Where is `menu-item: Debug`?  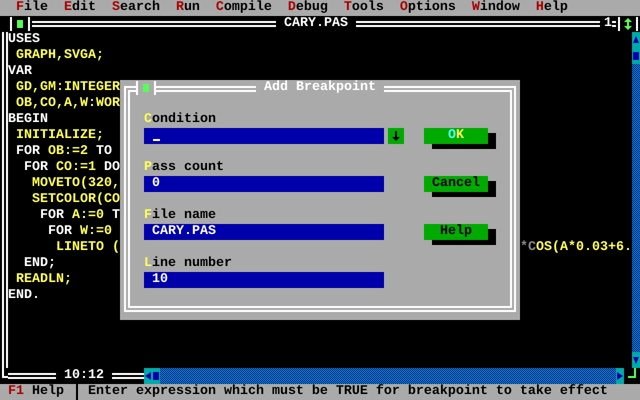 menu-item: Debug is located at coordinates (308, 8).